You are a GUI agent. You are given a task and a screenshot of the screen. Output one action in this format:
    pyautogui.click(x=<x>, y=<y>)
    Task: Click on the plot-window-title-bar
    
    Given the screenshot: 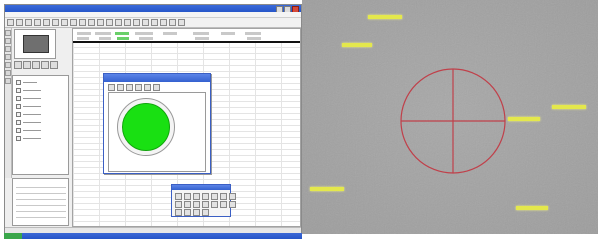 What is the action you would take?
    pyautogui.click(x=157, y=78)
    